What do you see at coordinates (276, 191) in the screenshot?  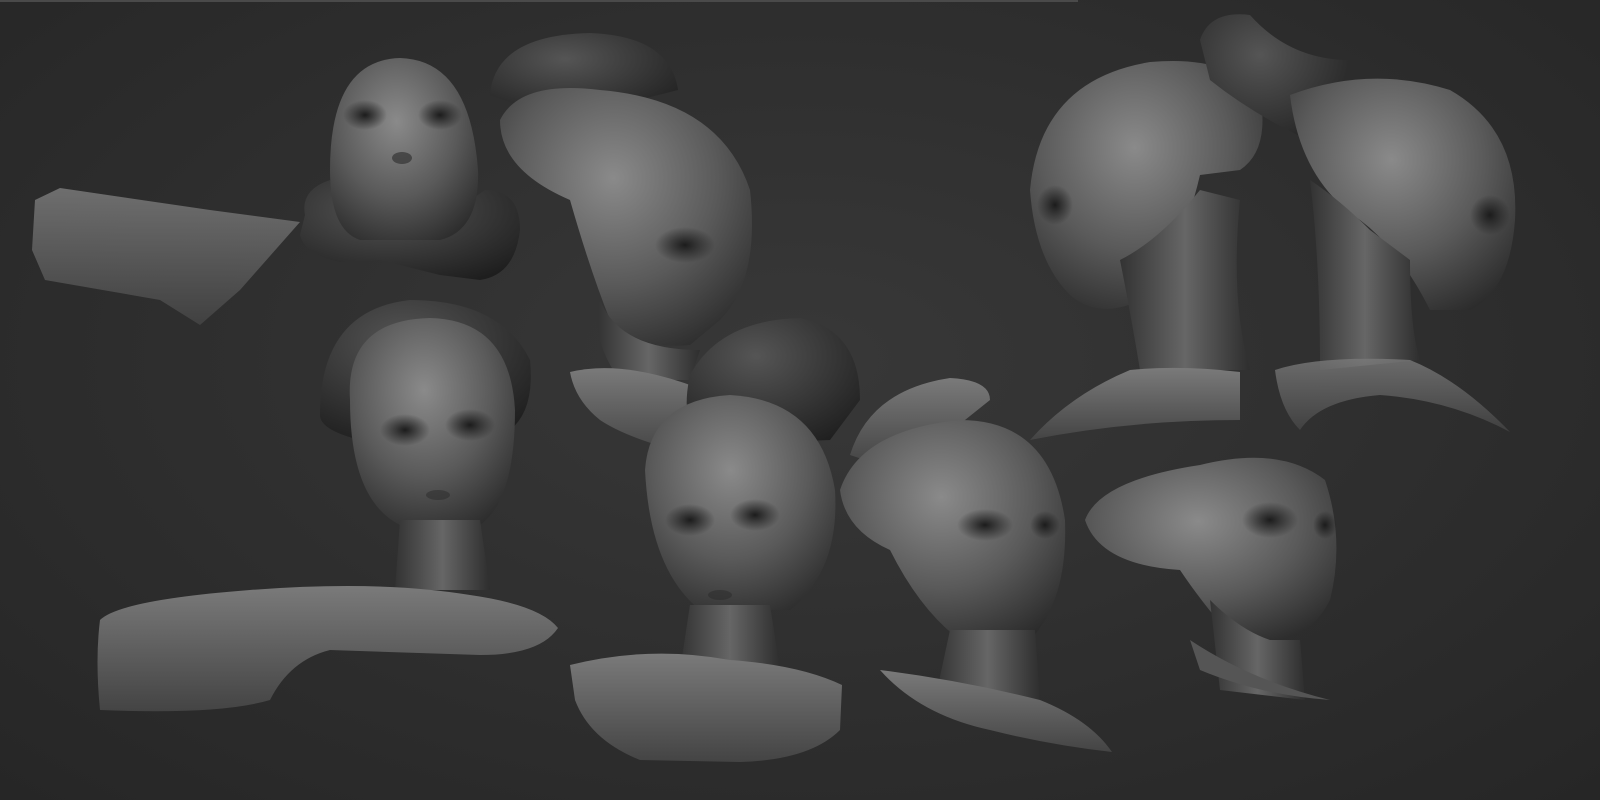 I see `alien-bust-low-angle` at bounding box center [276, 191].